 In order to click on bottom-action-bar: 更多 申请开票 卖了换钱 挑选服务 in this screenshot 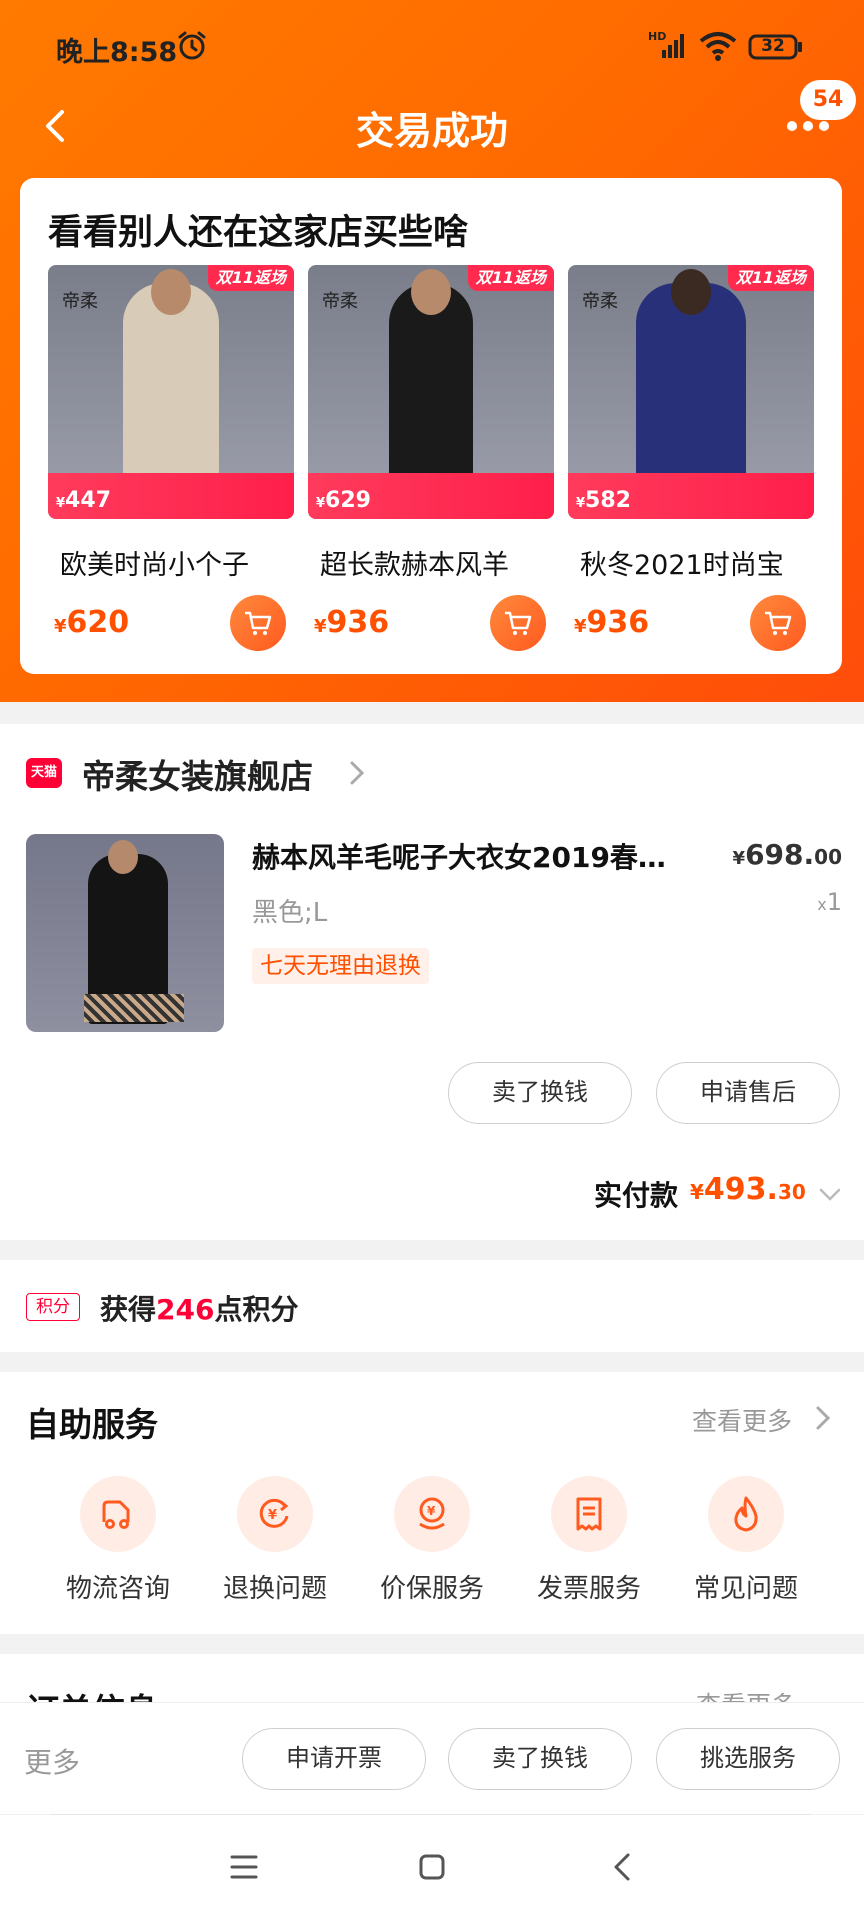, I will do `click(432, 1758)`.